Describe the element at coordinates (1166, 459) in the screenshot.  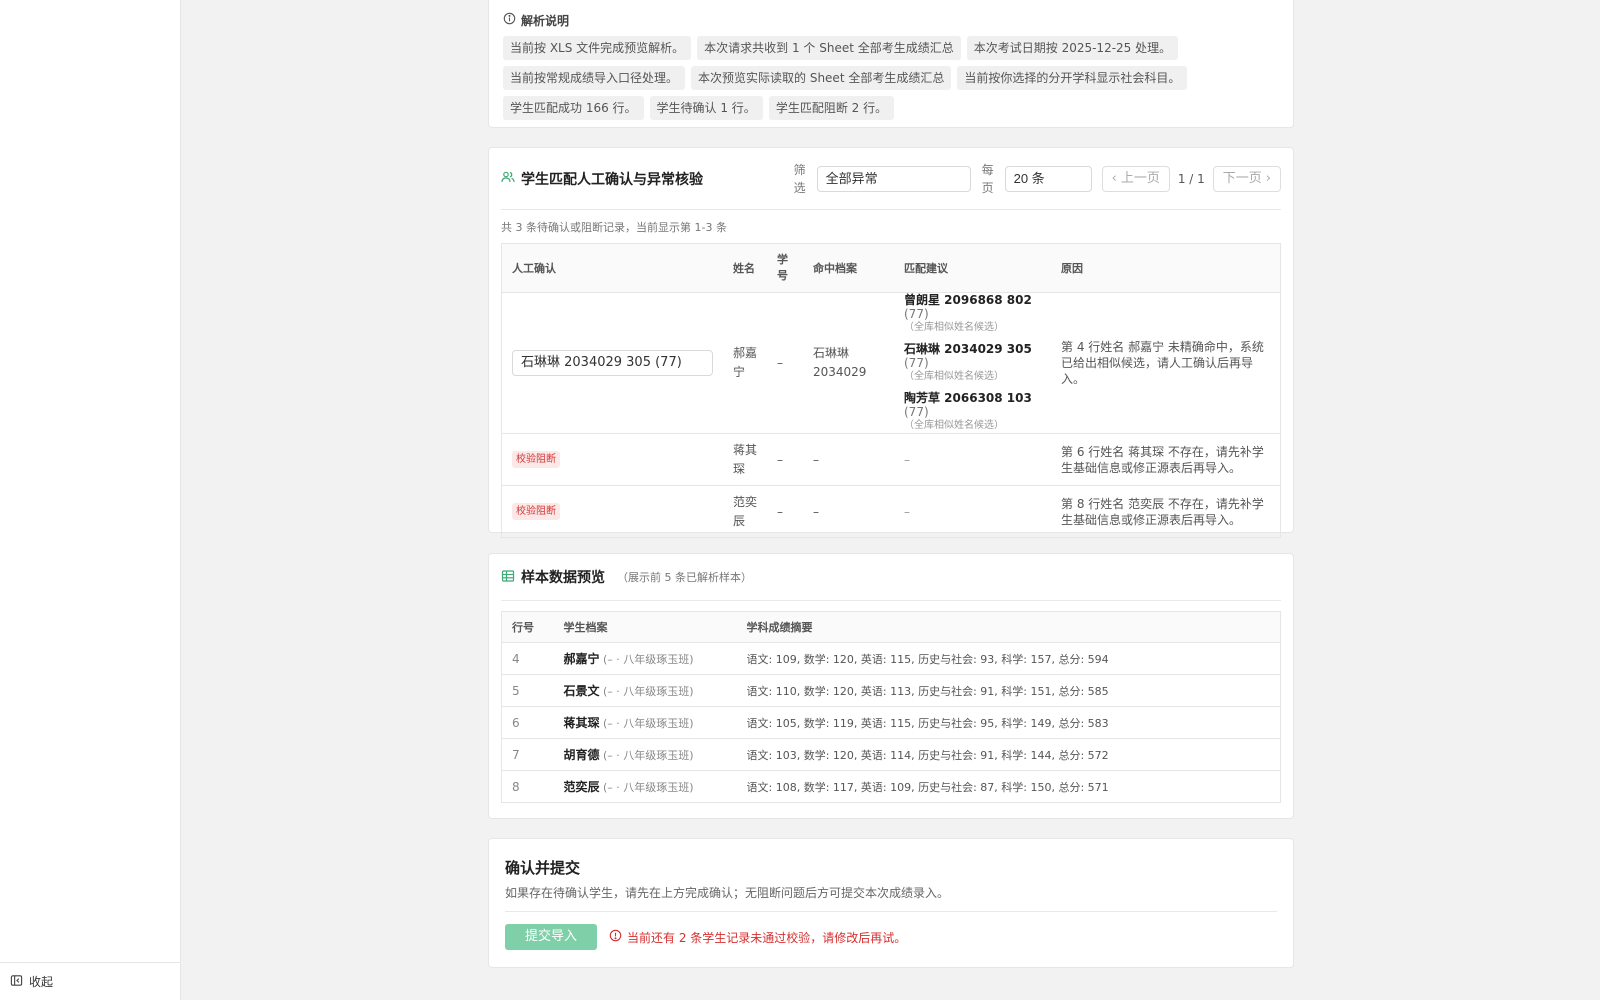
I see `reason-cell: 第 6 行姓名 蒋其琛 不存在，请先补学生基础信息或修正源表后再导入。` at that location.